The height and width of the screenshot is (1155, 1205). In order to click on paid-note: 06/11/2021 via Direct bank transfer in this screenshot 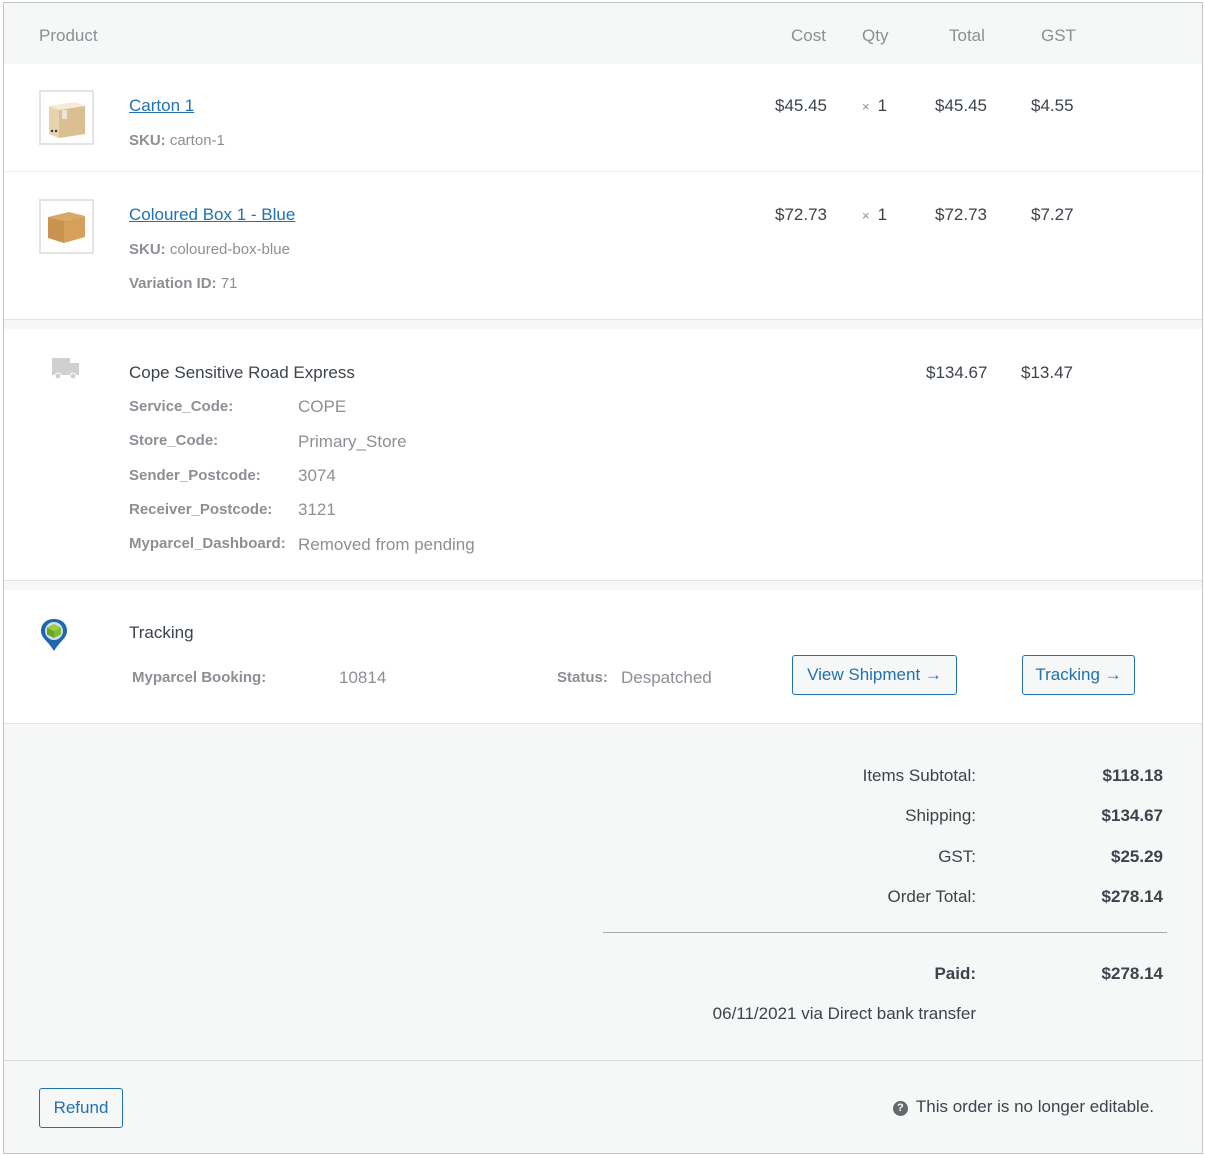, I will do `click(844, 1013)`.